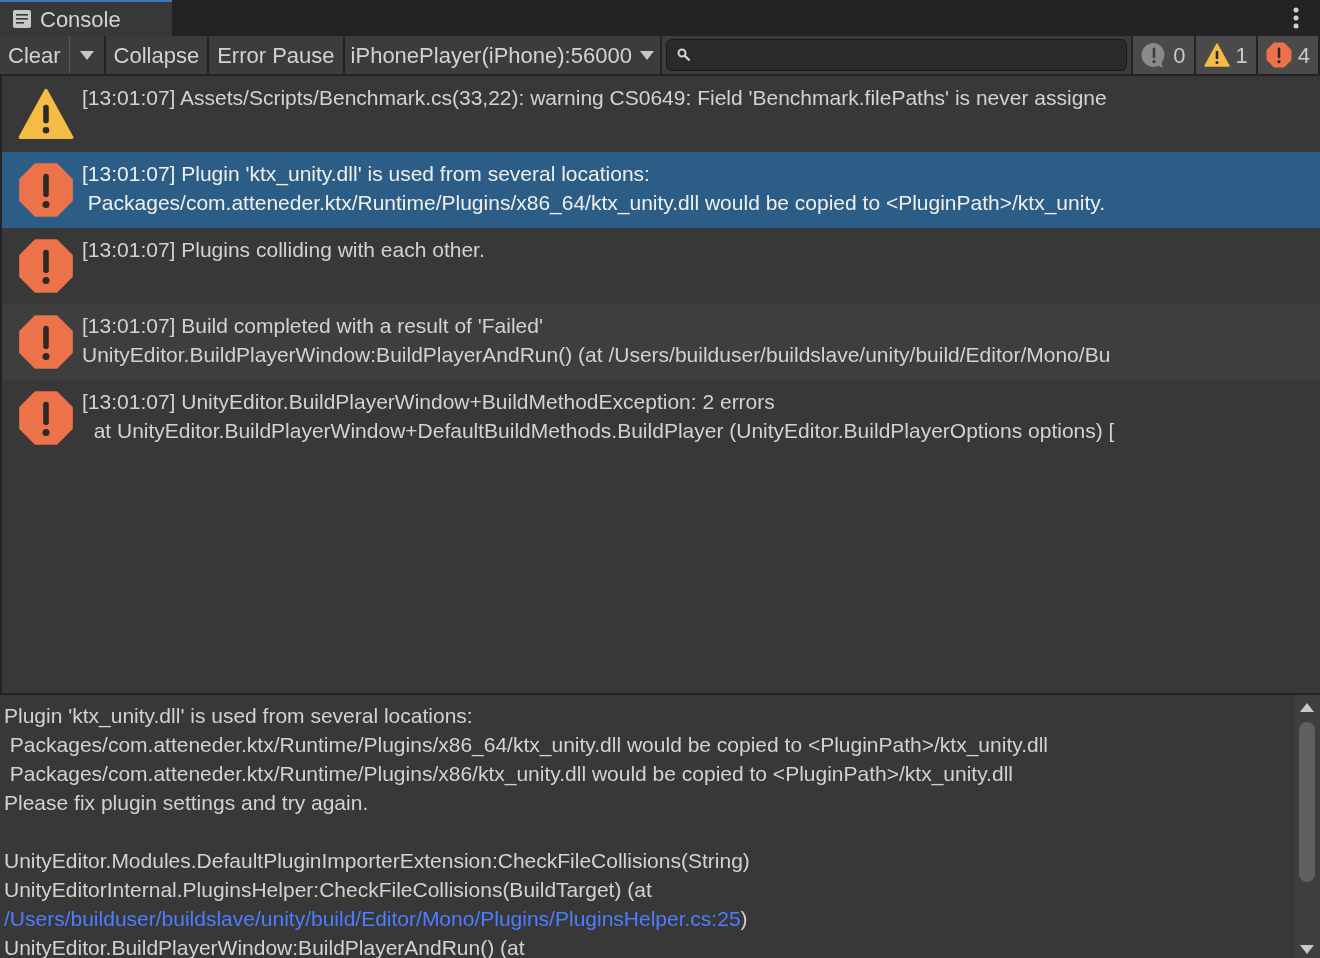 The width and height of the screenshot is (1320, 958). Describe the element at coordinates (313, 326) in the screenshot. I see `log-message-line: [13:01:07] Build completed with a result of 'Failed'` at that location.